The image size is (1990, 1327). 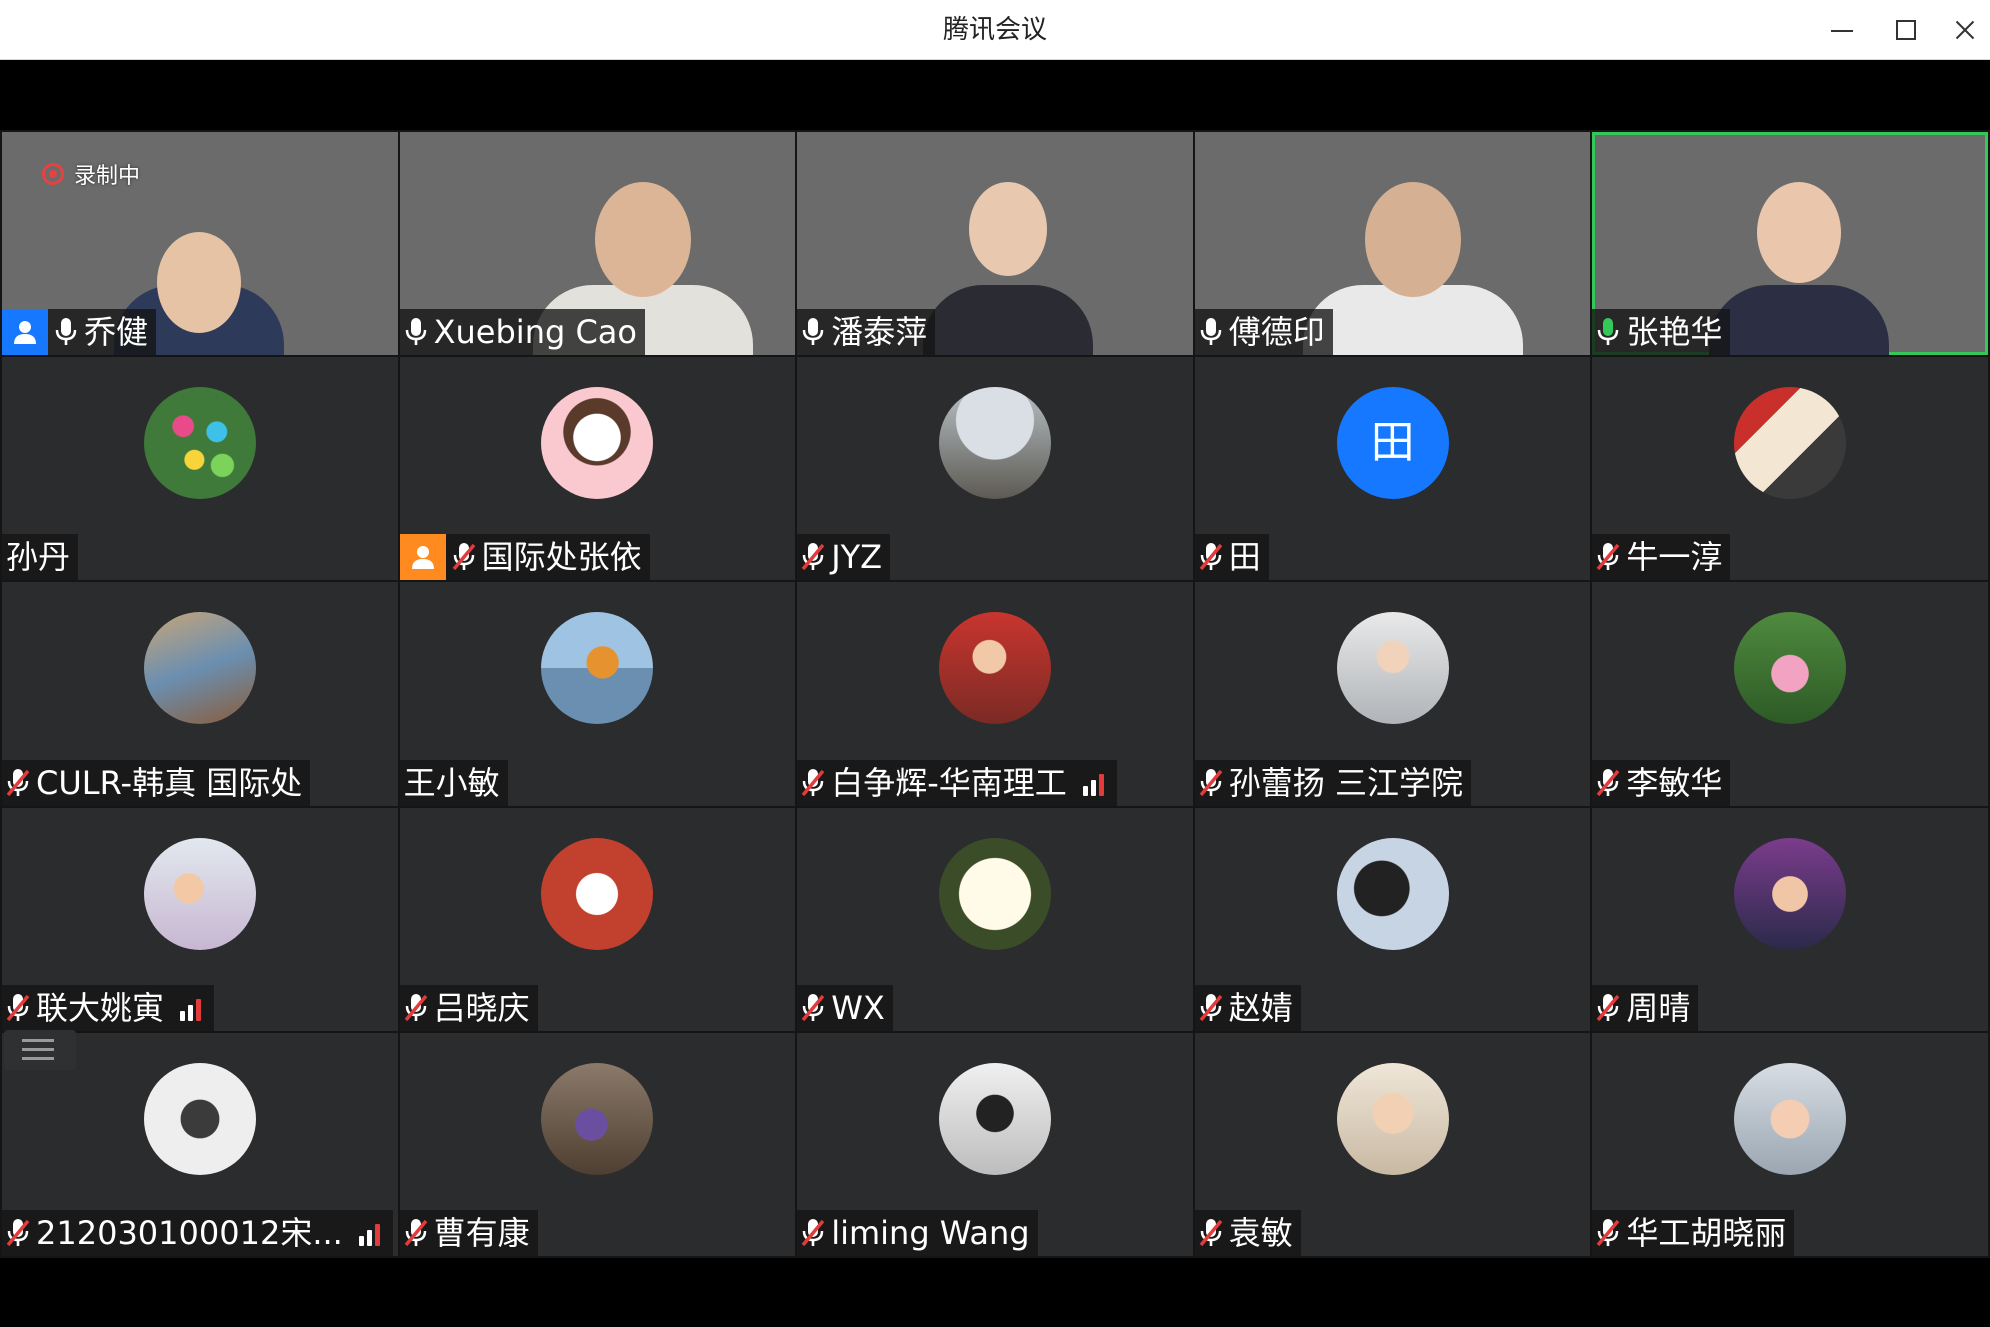 I want to click on window-titlebar: 腾讯会议, so click(x=995, y=30).